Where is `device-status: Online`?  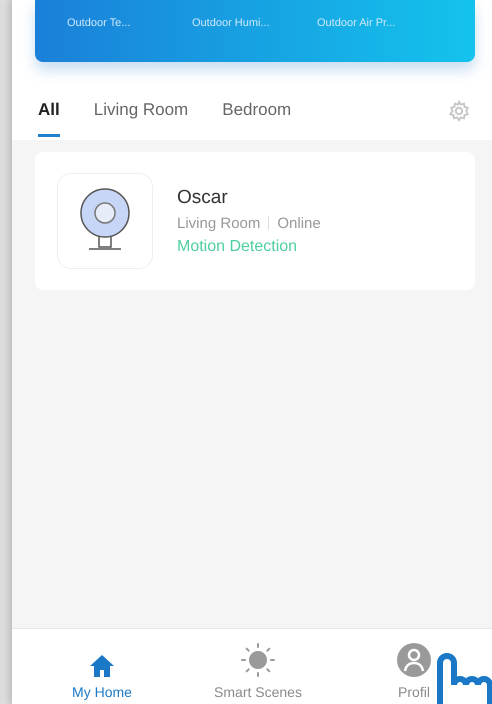 device-status: Online is located at coordinates (299, 223).